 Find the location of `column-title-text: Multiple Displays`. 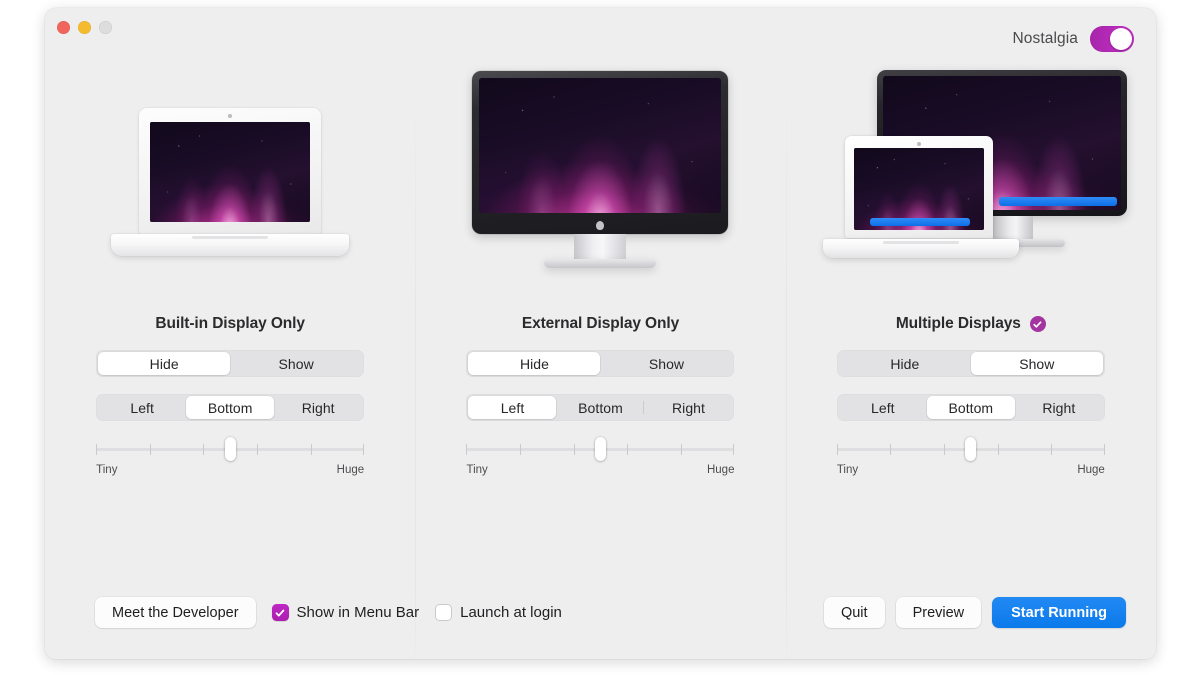

column-title-text: Multiple Displays is located at coordinates (958, 323).